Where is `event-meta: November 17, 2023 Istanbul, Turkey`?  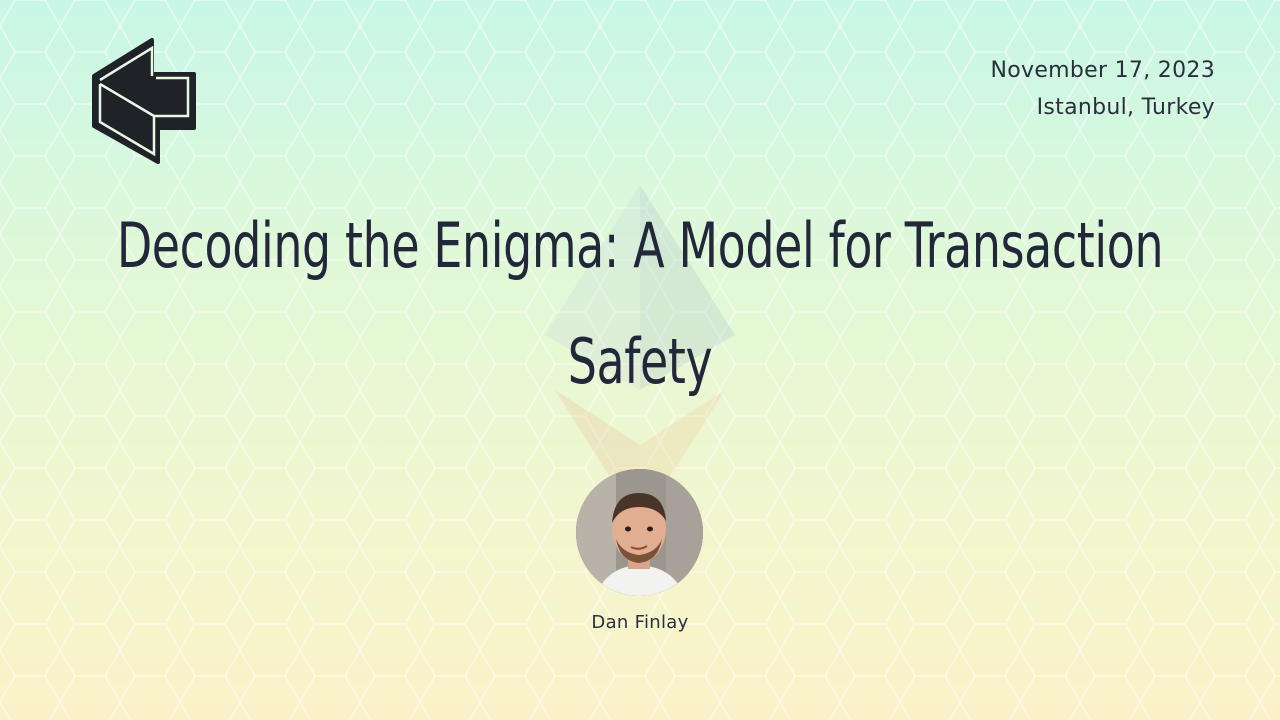
event-meta: November 17, 2023 Istanbul, Turkey is located at coordinates (1102, 89).